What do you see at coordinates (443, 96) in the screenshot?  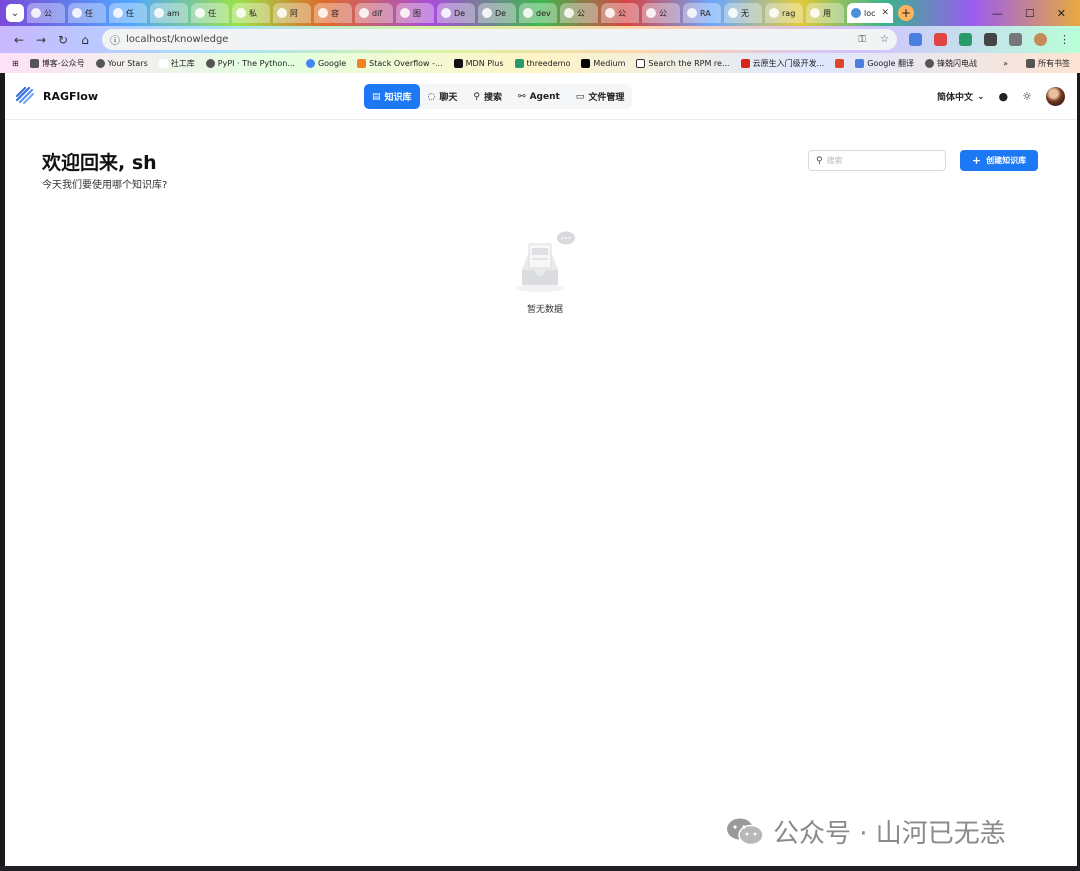 I see `nav-chat: ◌ 聊天` at bounding box center [443, 96].